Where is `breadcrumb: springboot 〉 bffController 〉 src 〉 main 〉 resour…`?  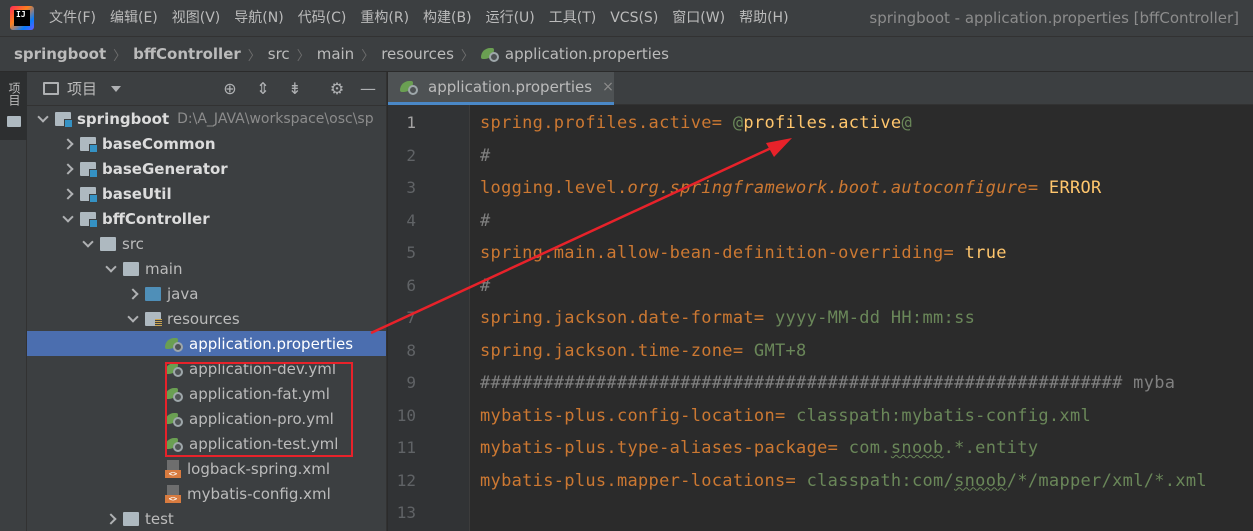
breadcrumb: springboot 〉 bffController 〉 src 〉 main 〉 resour… is located at coordinates (626, 54).